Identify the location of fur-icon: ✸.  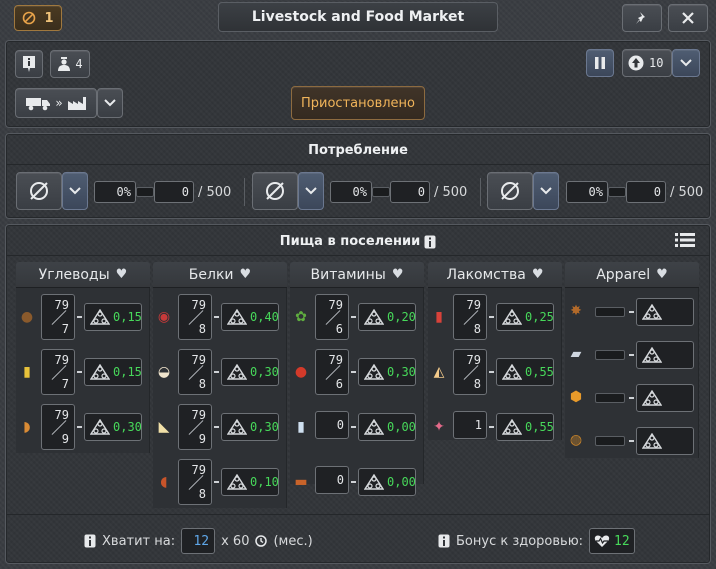
(576, 311).